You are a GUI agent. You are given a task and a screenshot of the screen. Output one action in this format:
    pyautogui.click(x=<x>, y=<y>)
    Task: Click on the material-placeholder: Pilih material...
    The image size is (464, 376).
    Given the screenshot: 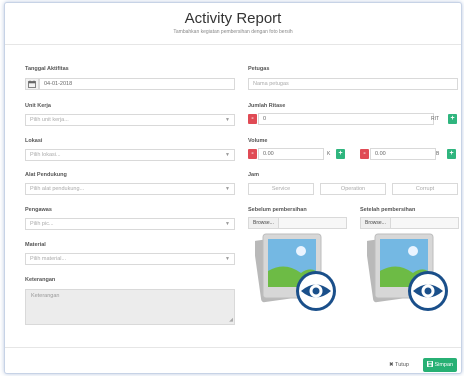 What is the action you would take?
    pyautogui.click(x=48, y=259)
    